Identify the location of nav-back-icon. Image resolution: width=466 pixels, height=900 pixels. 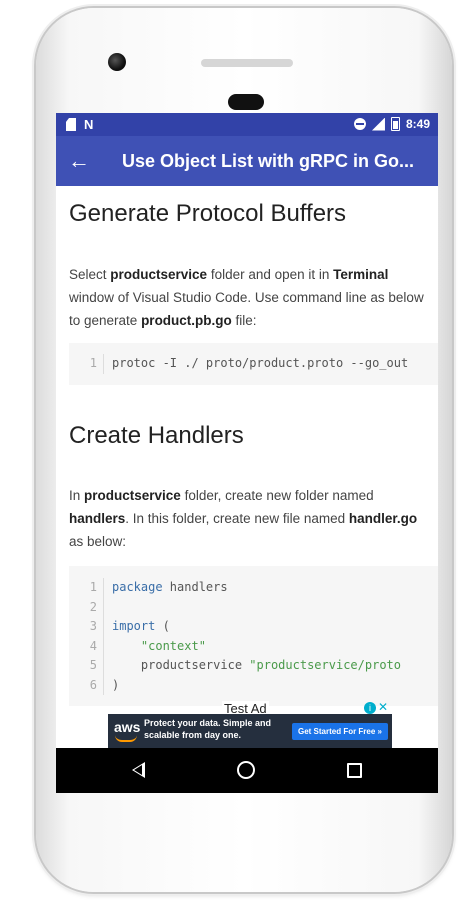
(138, 770).